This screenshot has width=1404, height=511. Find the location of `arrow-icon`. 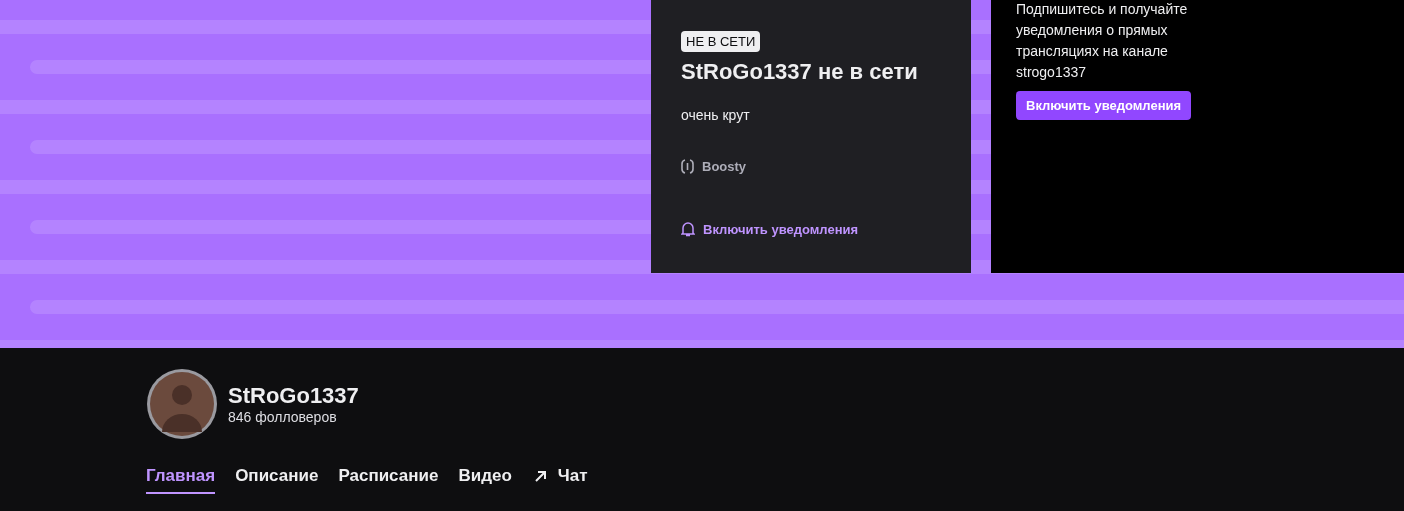

arrow-icon is located at coordinates (540, 476).